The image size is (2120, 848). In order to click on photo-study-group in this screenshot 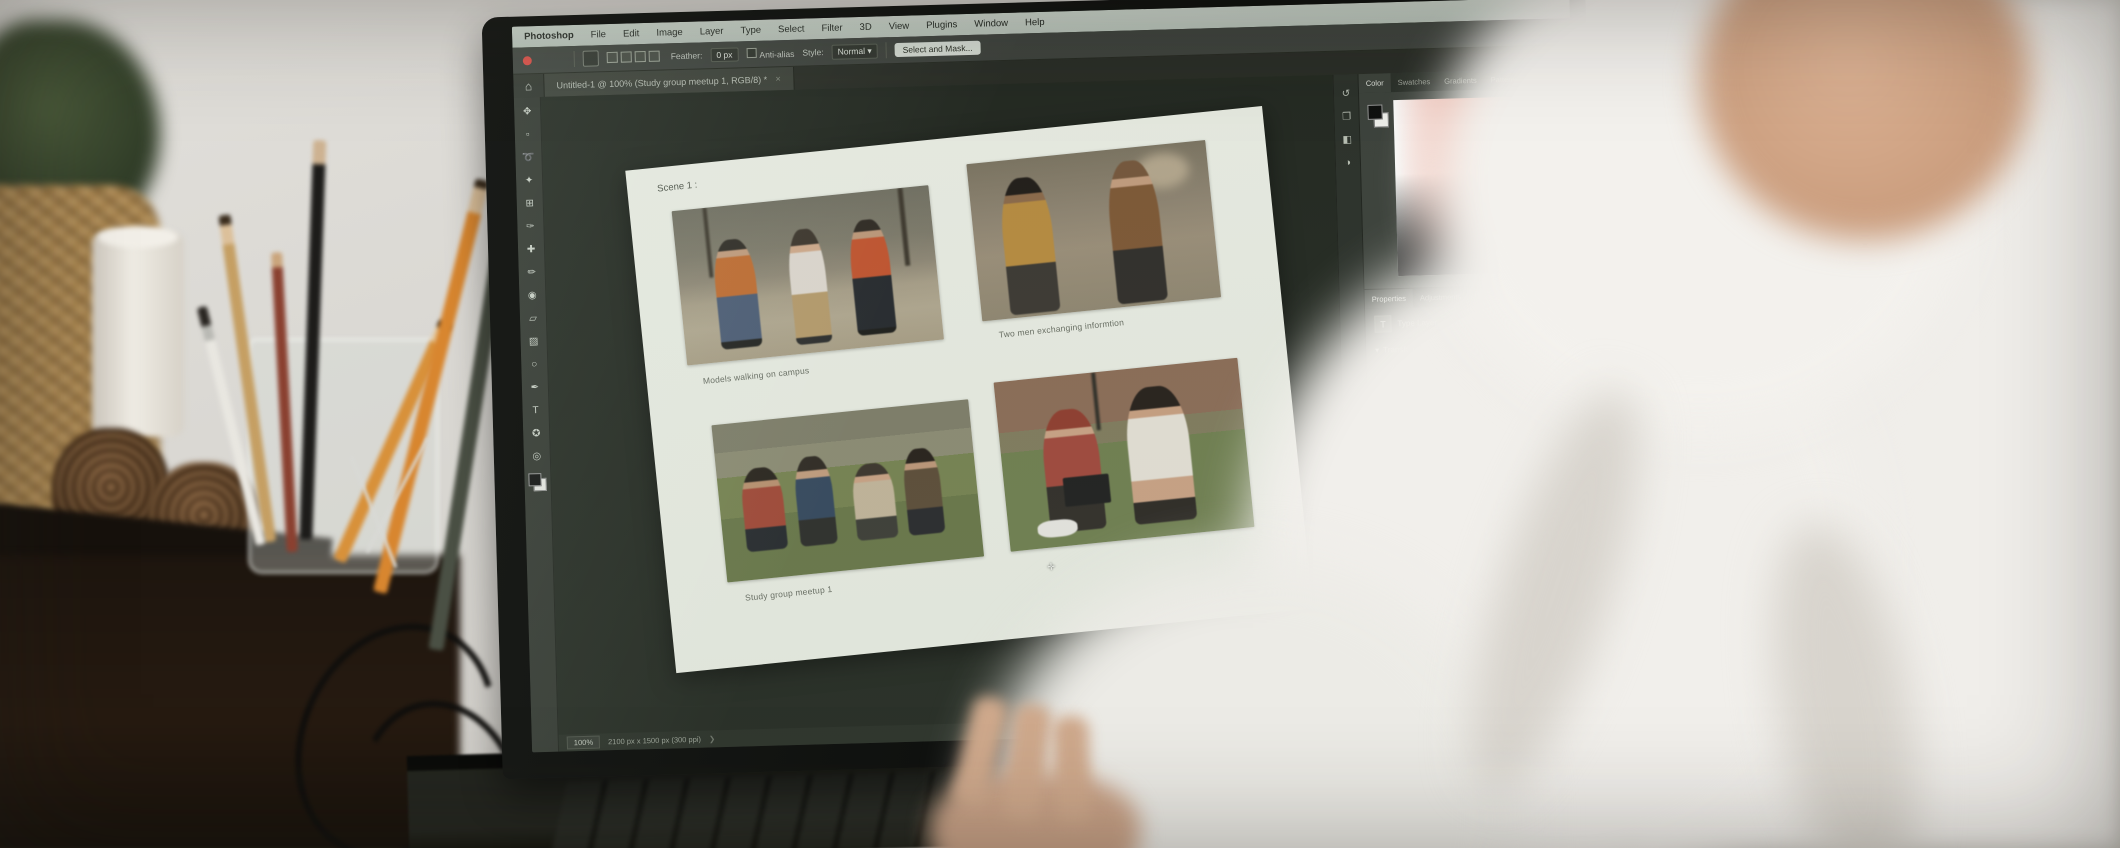, I will do `click(848, 491)`.